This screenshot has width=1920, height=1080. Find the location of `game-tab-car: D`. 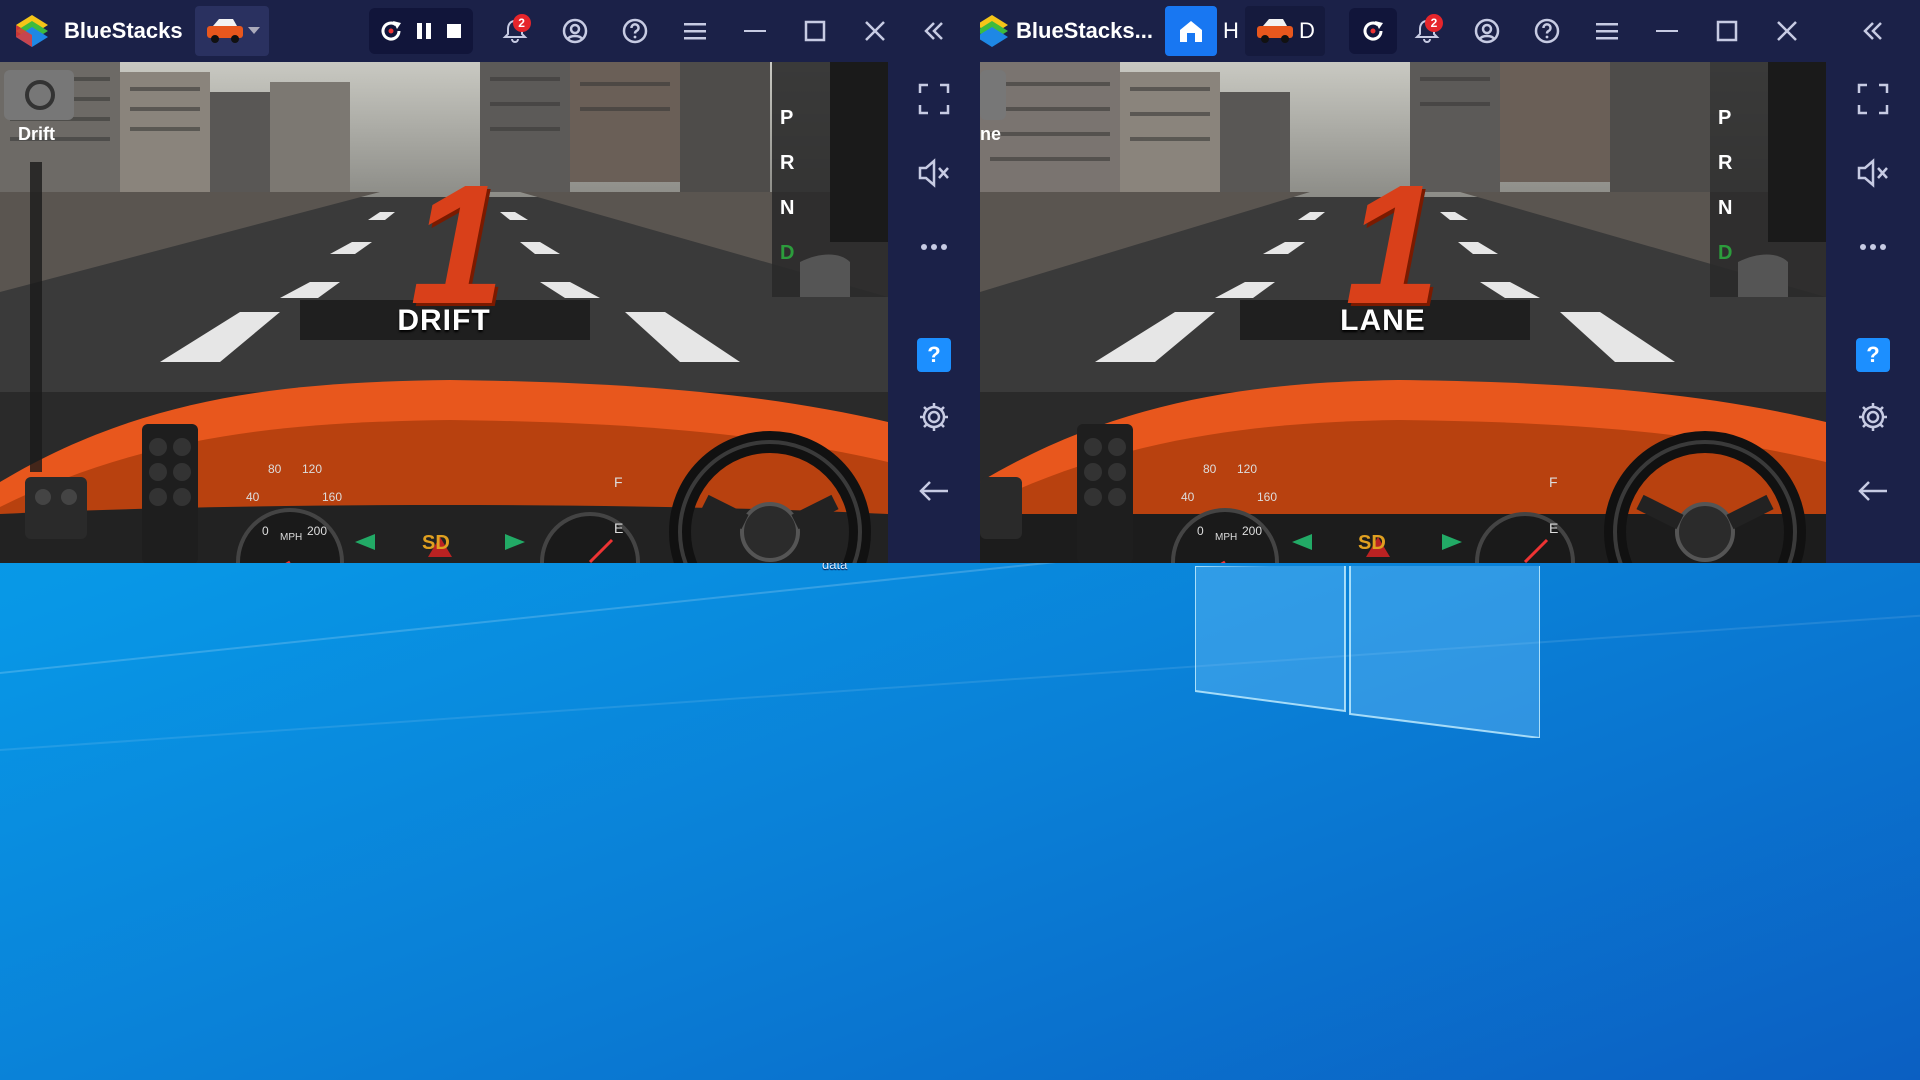

game-tab-car: D is located at coordinates (1284, 31).